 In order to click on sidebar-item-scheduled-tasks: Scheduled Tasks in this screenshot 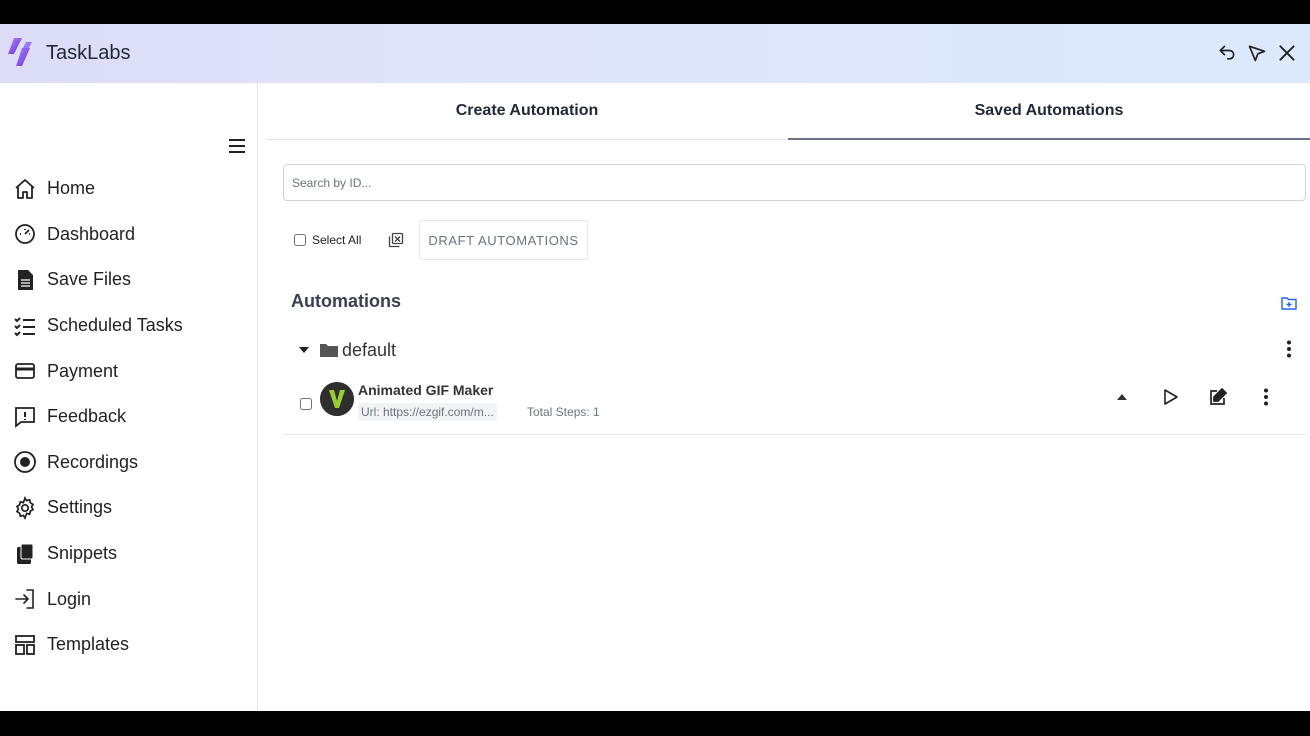, I will do `click(128, 326)`.